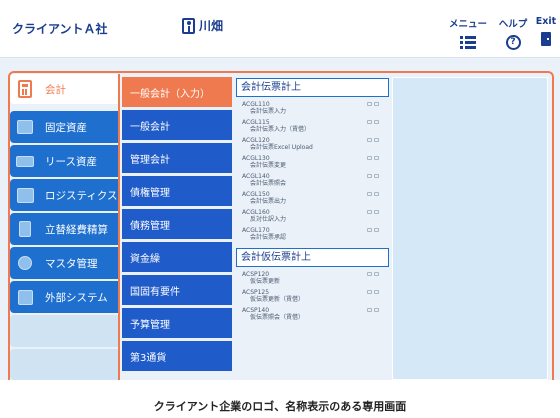 The height and width of the screenshot is (418, 560). I want to click on category-item-master: マスタ管理, so click(64, 263).